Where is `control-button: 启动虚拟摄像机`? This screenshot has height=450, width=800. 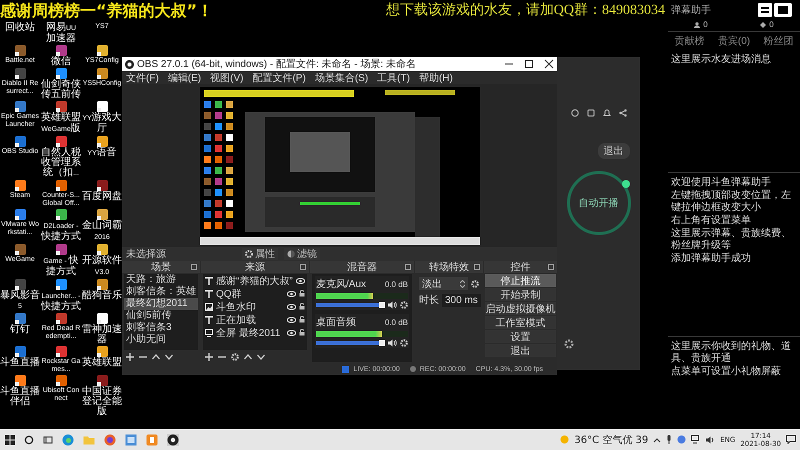
control-button: 启动虚拟摄像机 is located at coordinates (520, 308).